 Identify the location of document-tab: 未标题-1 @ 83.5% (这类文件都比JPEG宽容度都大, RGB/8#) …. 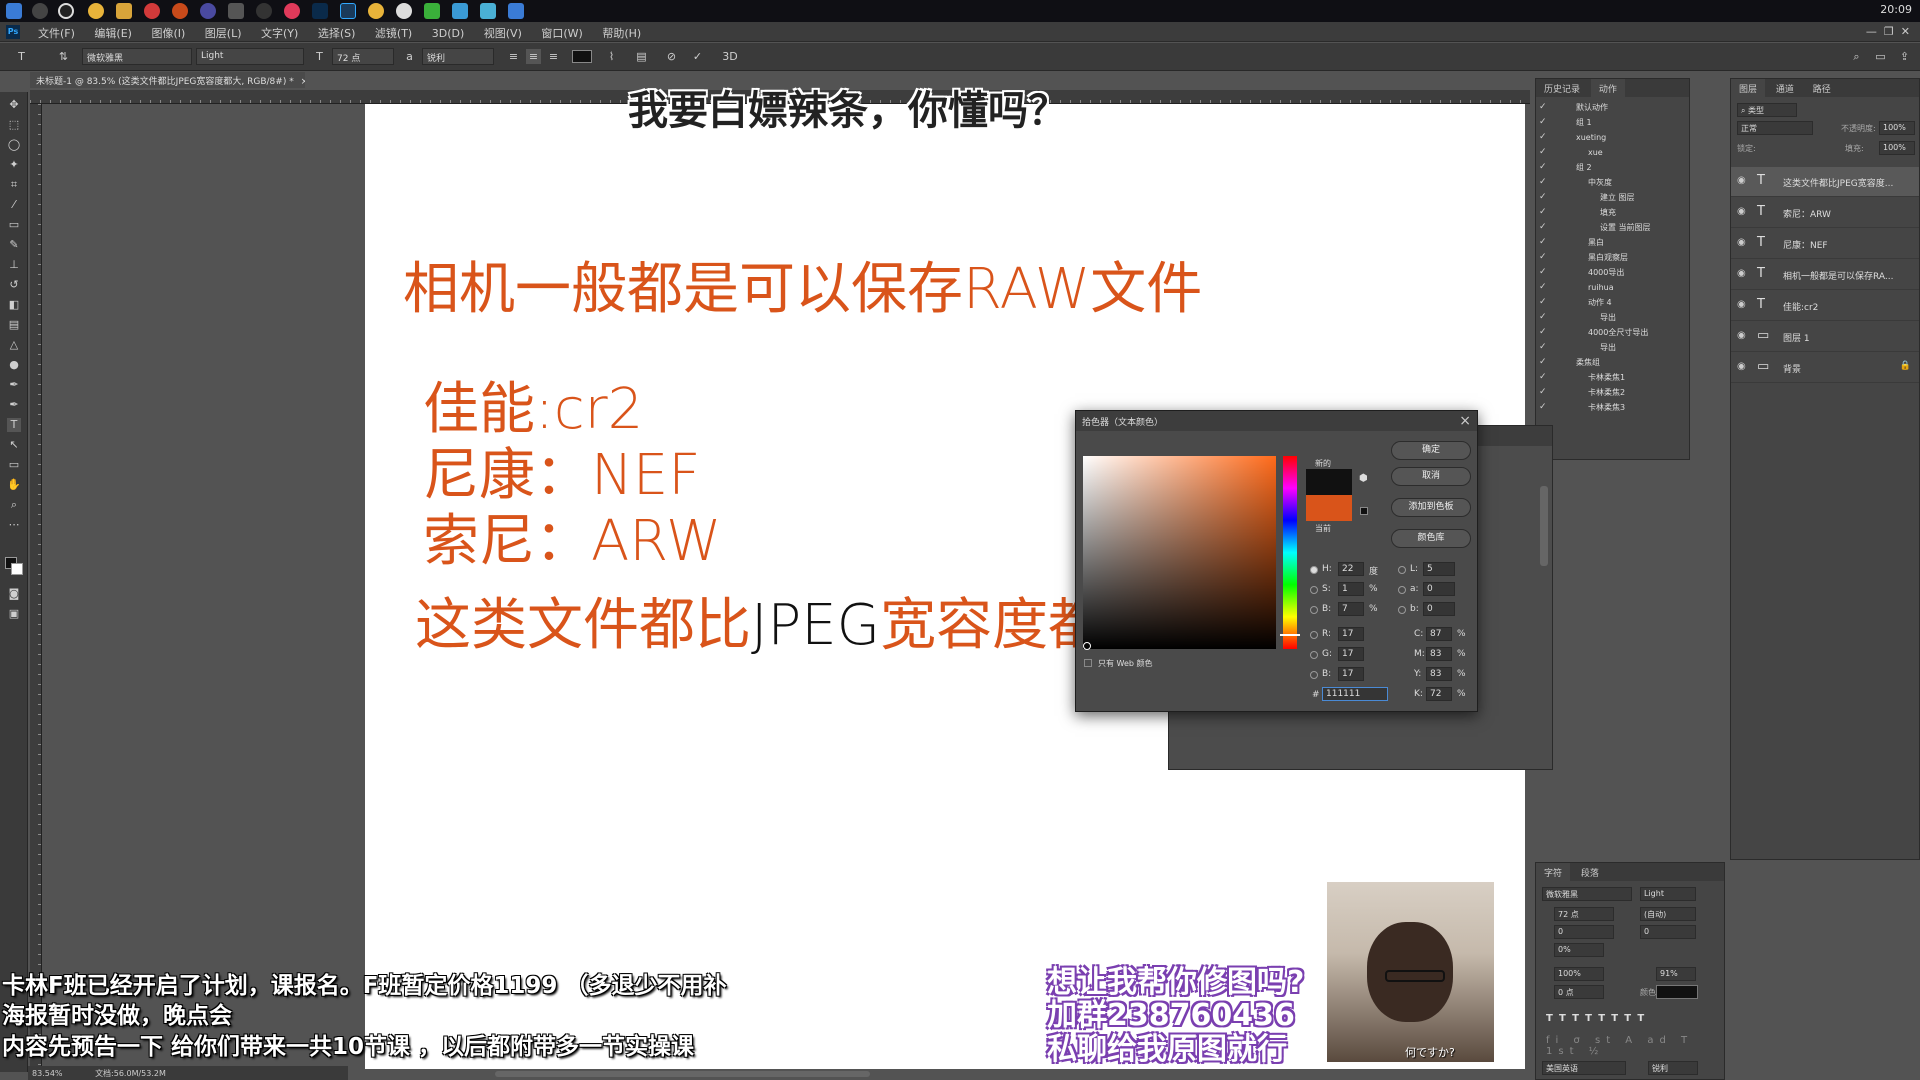
(167, 80).